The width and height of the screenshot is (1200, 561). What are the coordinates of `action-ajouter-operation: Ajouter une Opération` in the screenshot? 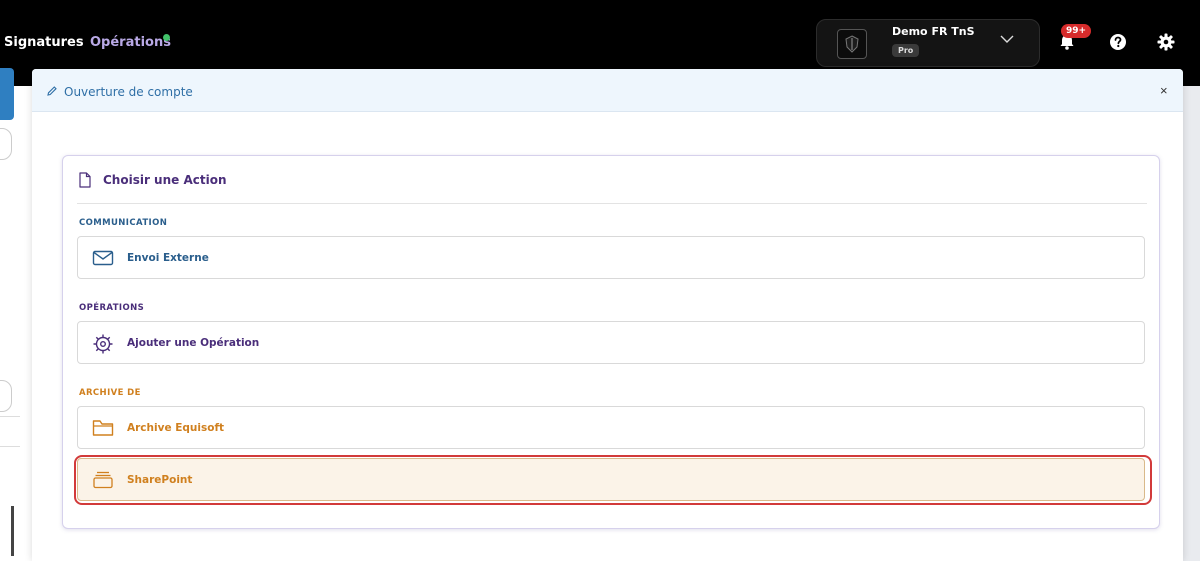 It's located at (611, 342).